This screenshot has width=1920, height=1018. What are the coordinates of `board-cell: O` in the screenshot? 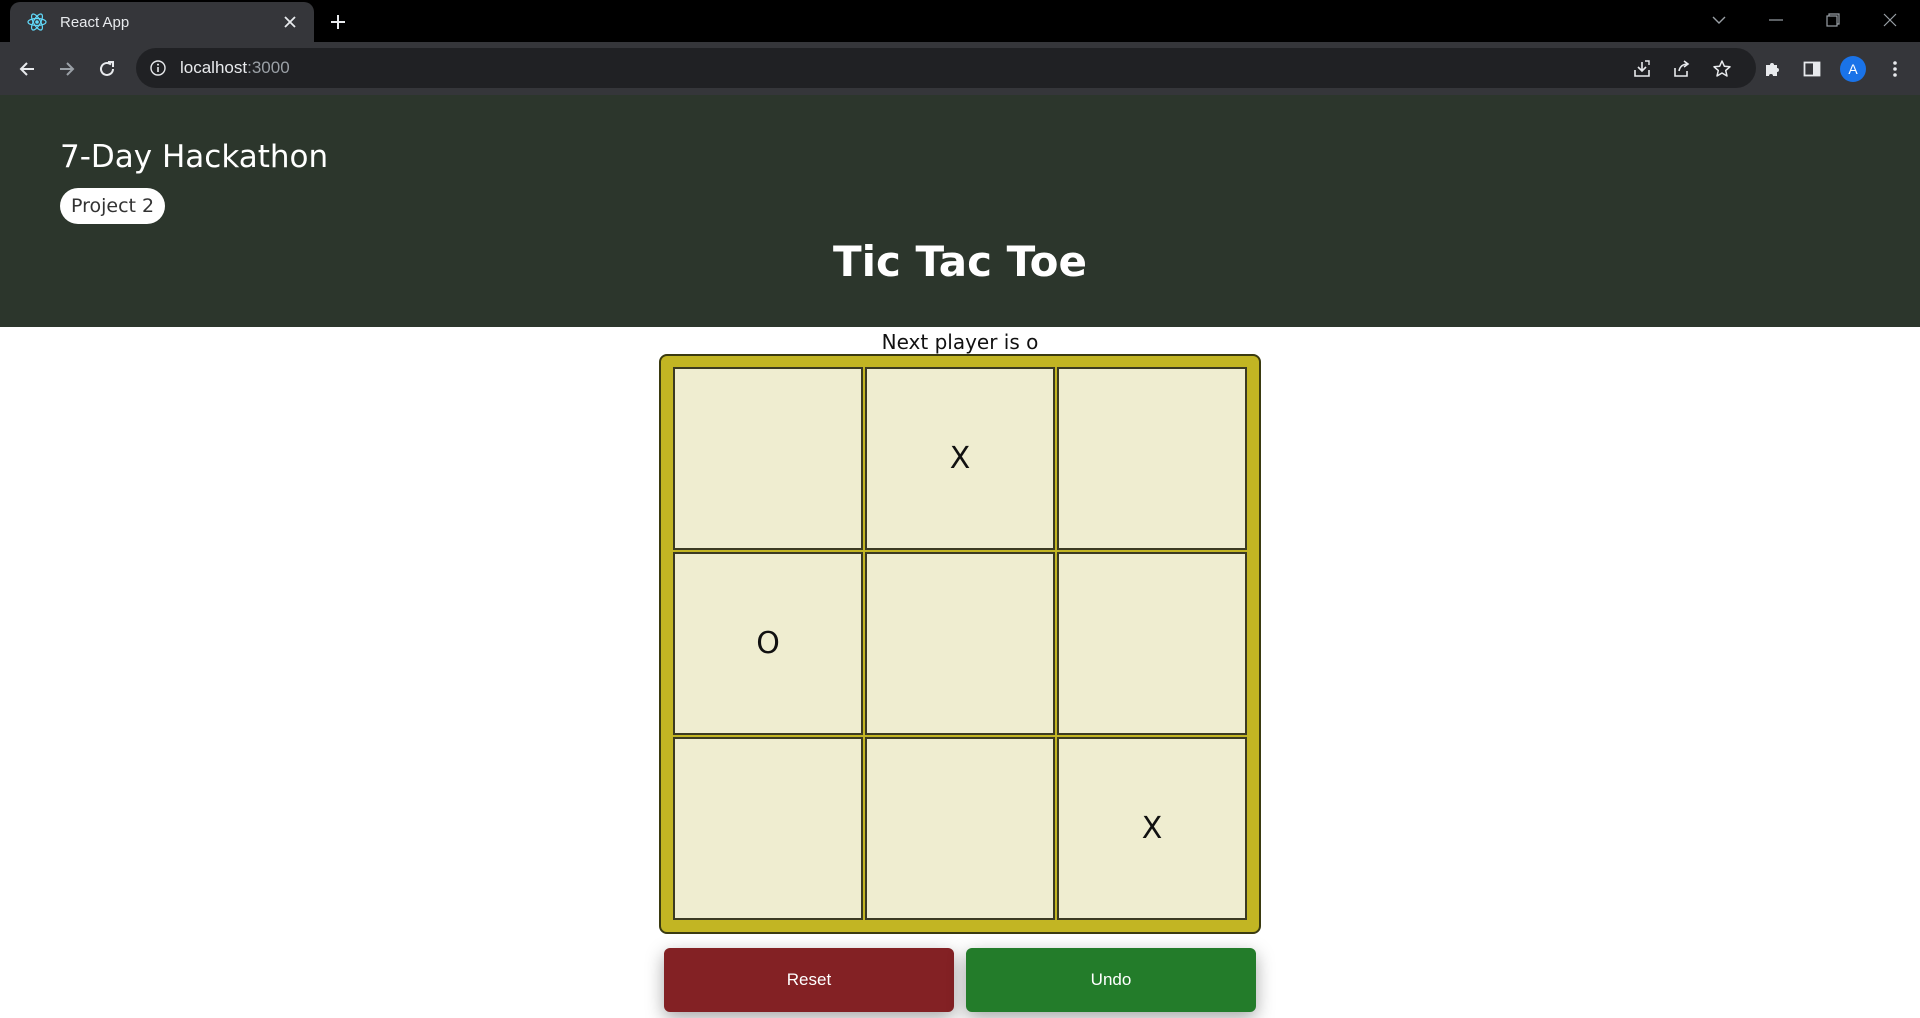 It's located at (768, 643).